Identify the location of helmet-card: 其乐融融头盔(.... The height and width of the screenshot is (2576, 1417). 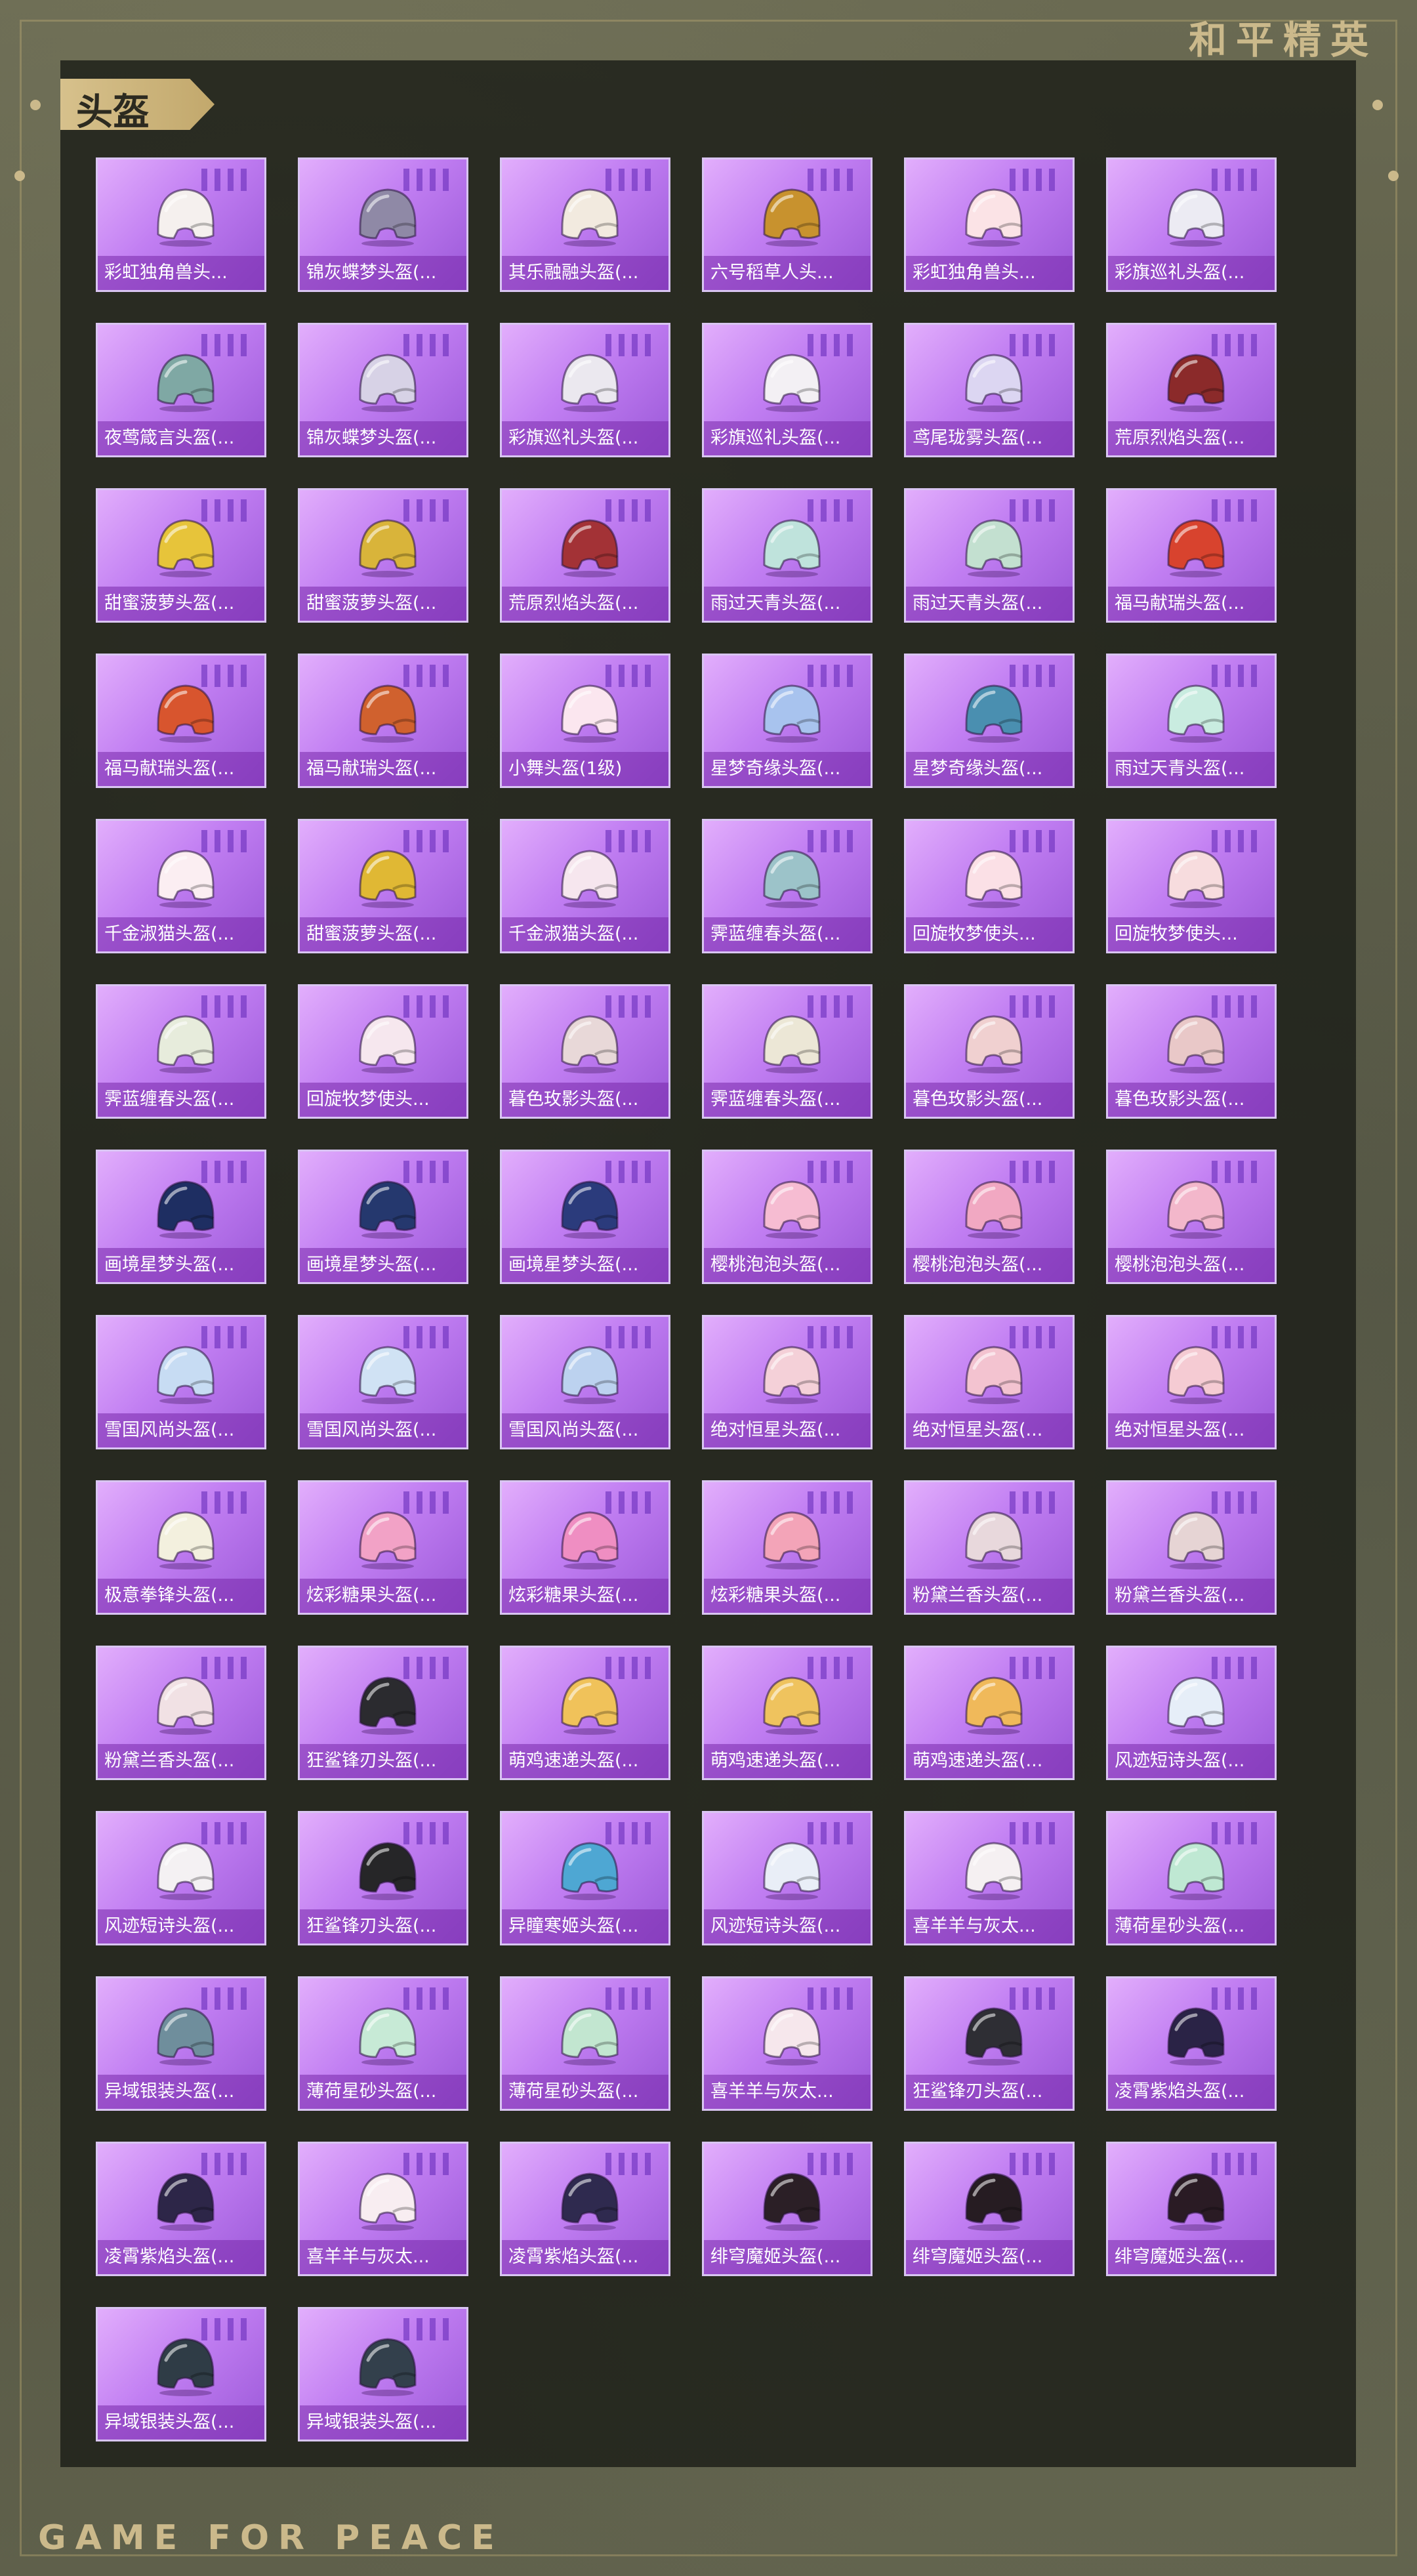
(585, 224).